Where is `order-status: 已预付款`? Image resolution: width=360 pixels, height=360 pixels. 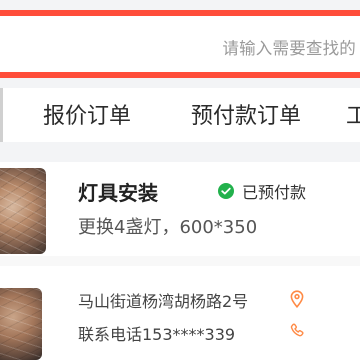
order-status: 已预付款 is located at coordinates (262, 191).